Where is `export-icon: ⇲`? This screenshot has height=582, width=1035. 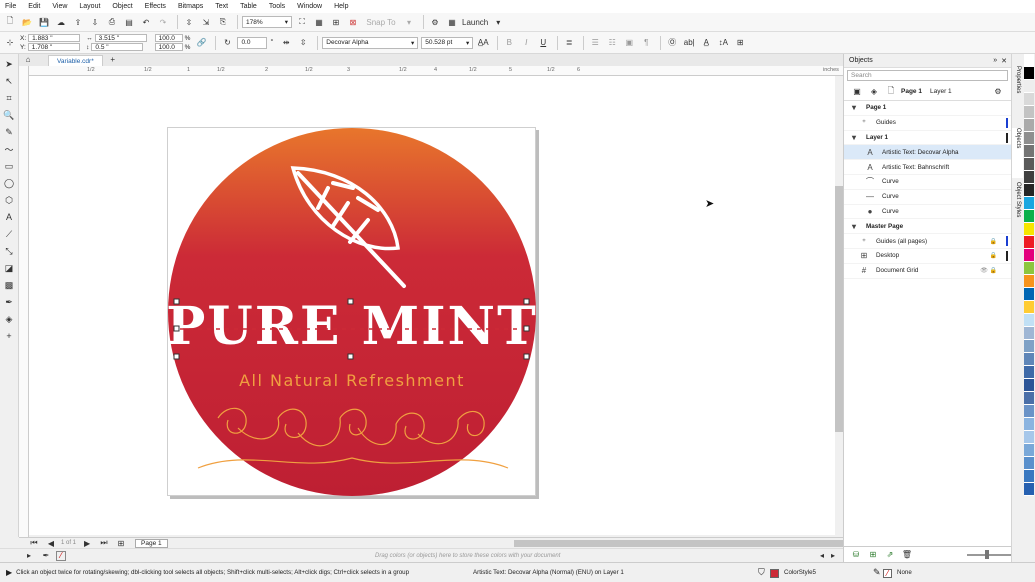
export-icon: ⇲ is located at coordinates (206, 22).